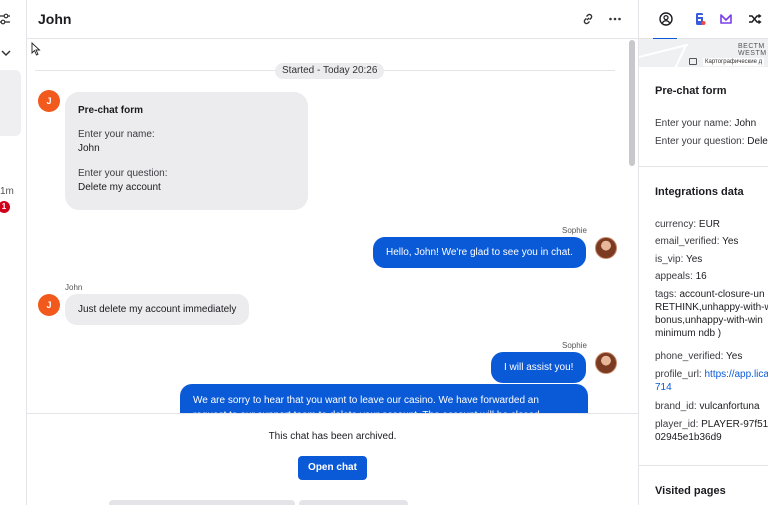 This screenshot has width=768, height=505. Describe the element at coordinates (736, 374) in the screenshot. I see `profile-url-link: https://app.lica` at that location.